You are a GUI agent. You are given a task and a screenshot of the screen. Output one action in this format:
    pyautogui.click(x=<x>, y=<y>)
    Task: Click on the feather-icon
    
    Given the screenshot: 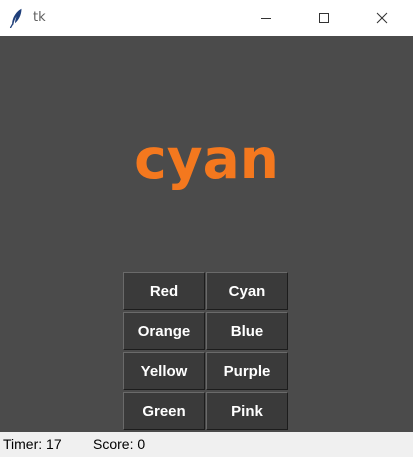 What is the action you would take?
    pyautogui.click(x=16, y=18)
    